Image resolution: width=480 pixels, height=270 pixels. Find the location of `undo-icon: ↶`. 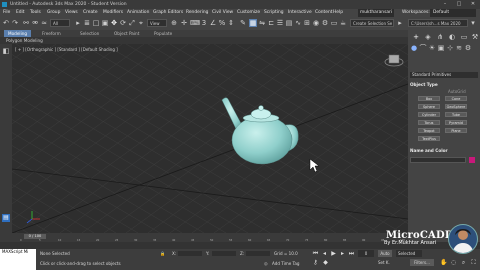

undo-icon: ↶ is located at coordinates (6, 23).